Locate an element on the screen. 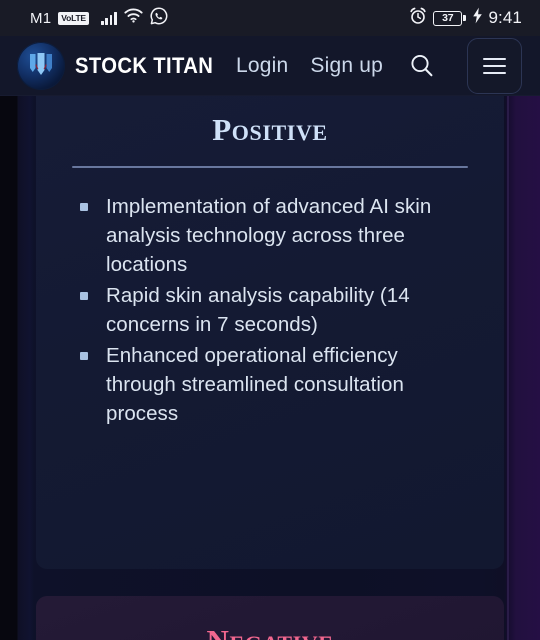 The width and height of the screenshot is (540, 640). brand-name: STOCK TITAN is located at coordinates (144, 65).